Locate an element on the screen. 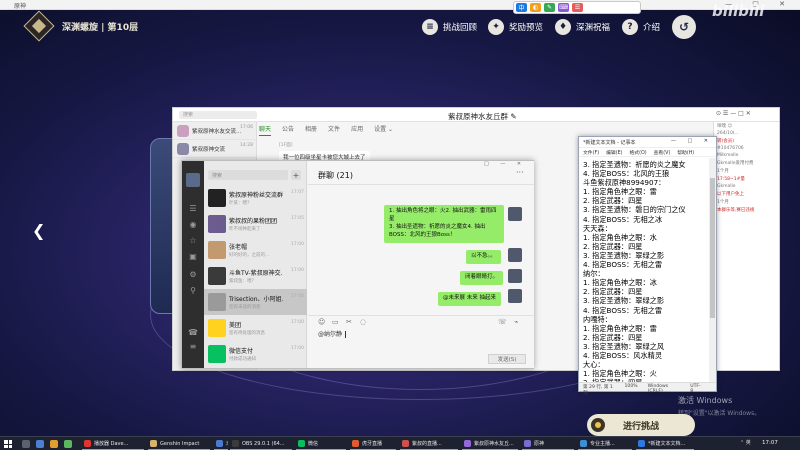  notepad-line: 4. 指定BOSS：无相之雷 is located at coordinates (623, 265).